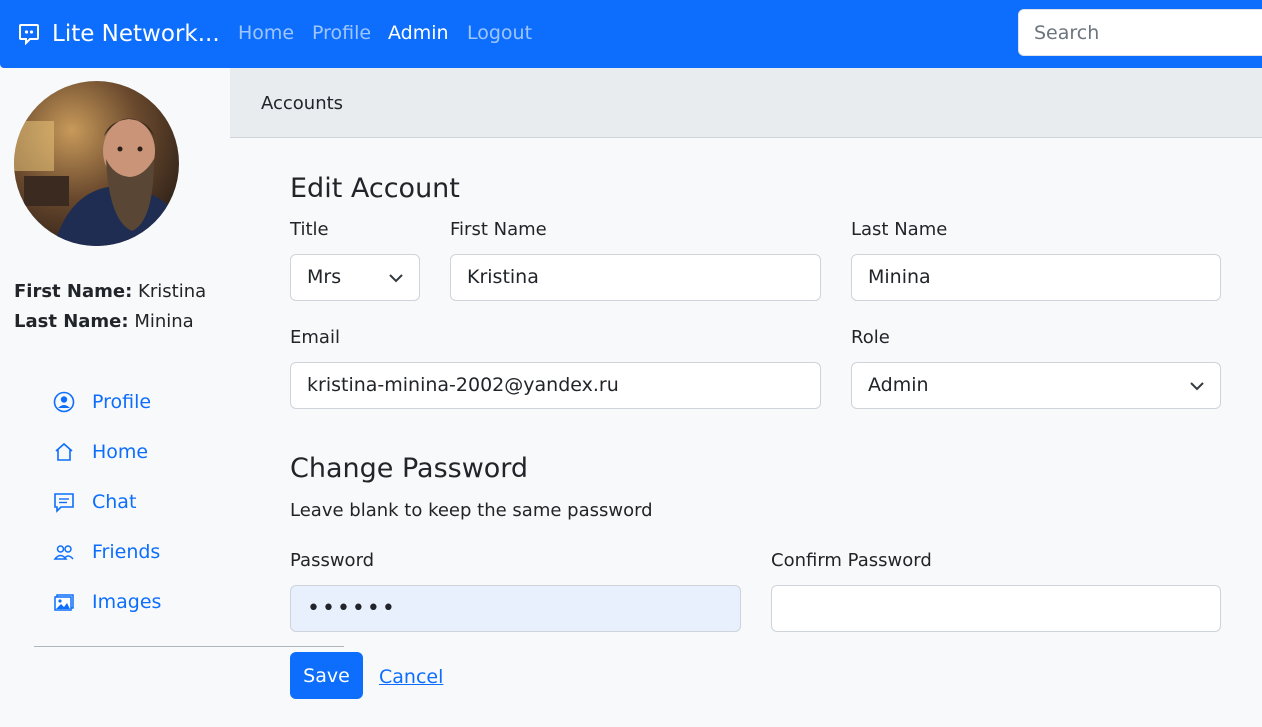 This screenshot has height=727, width=1262. I want to click on people-icon, so click(64, 552).